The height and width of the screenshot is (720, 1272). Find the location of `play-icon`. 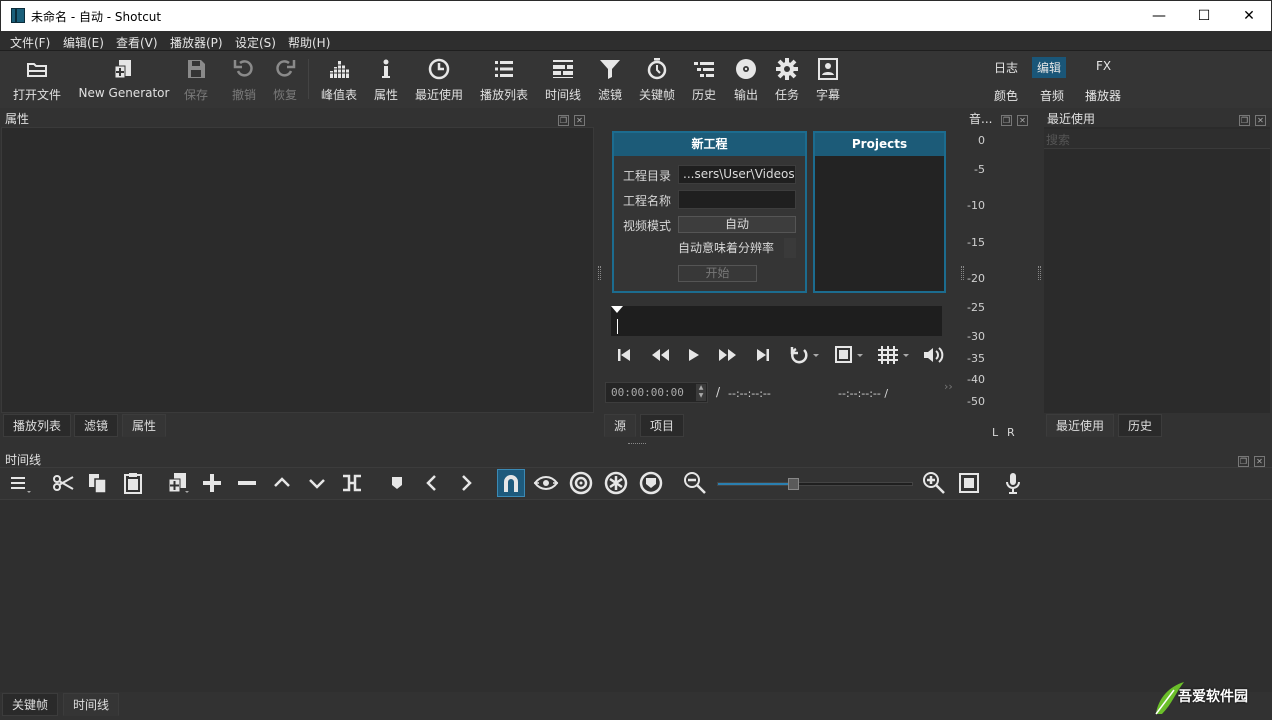

play-icon is located at coordinates (694, 355).